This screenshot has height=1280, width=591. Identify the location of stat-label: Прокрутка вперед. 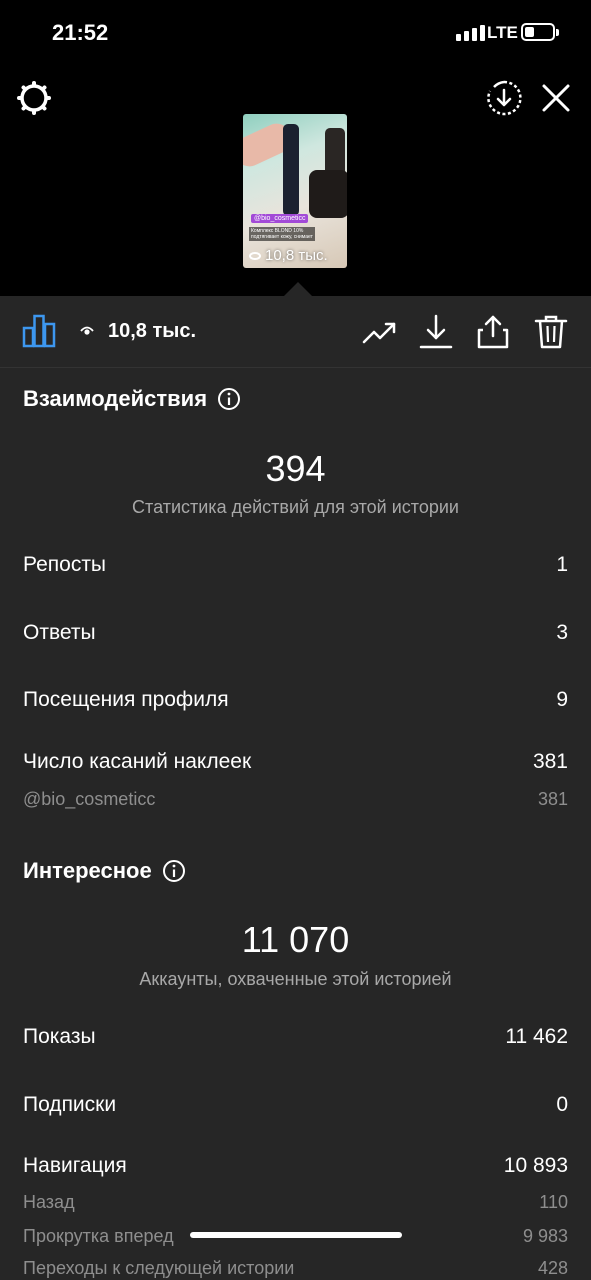
(98, 1236).